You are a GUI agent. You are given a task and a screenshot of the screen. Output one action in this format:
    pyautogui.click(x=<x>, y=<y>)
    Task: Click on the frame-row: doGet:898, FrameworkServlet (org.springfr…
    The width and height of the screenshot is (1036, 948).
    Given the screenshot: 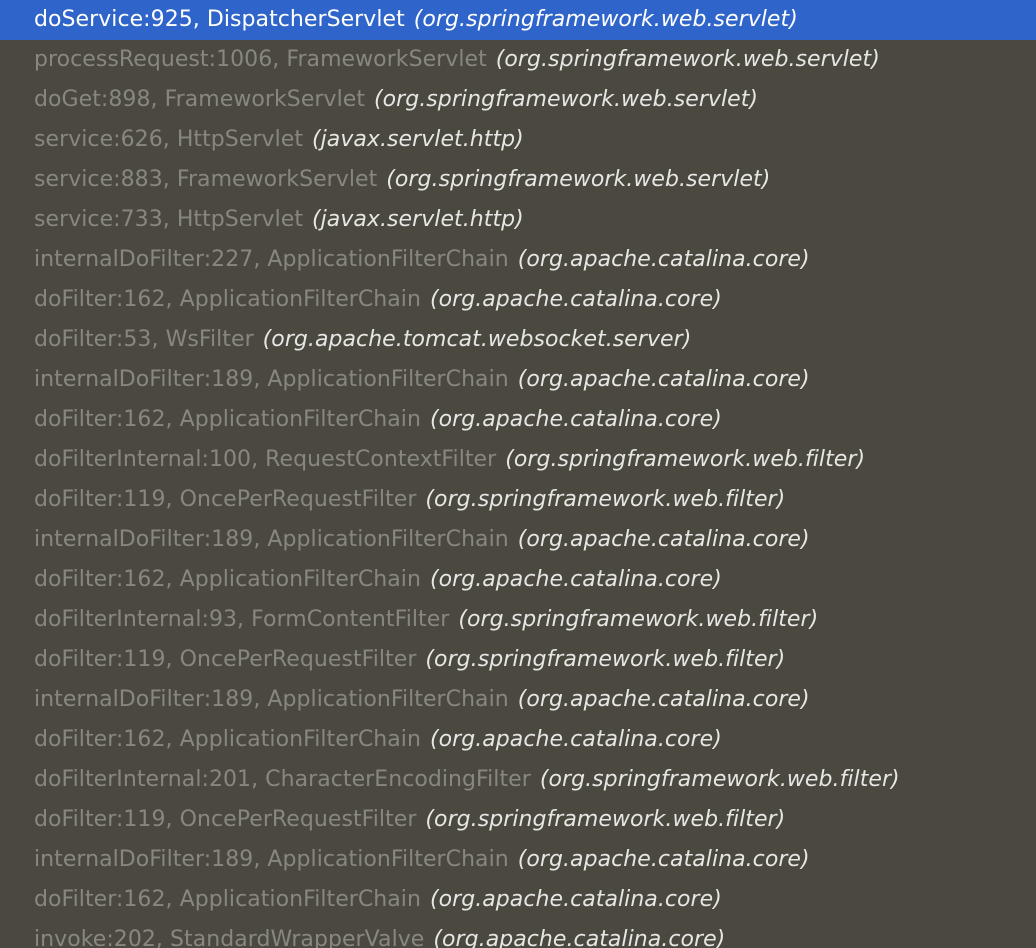 What is the action you would take?
    pyautogui.click(x=518, y=100)
    